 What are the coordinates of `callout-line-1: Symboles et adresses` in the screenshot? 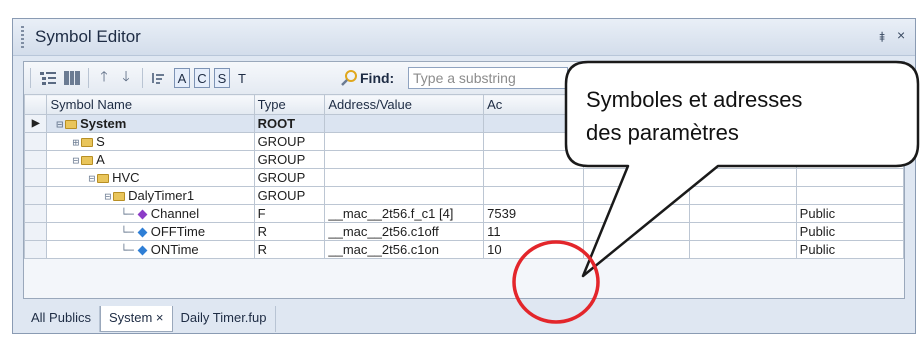 It's located at (694, 99).